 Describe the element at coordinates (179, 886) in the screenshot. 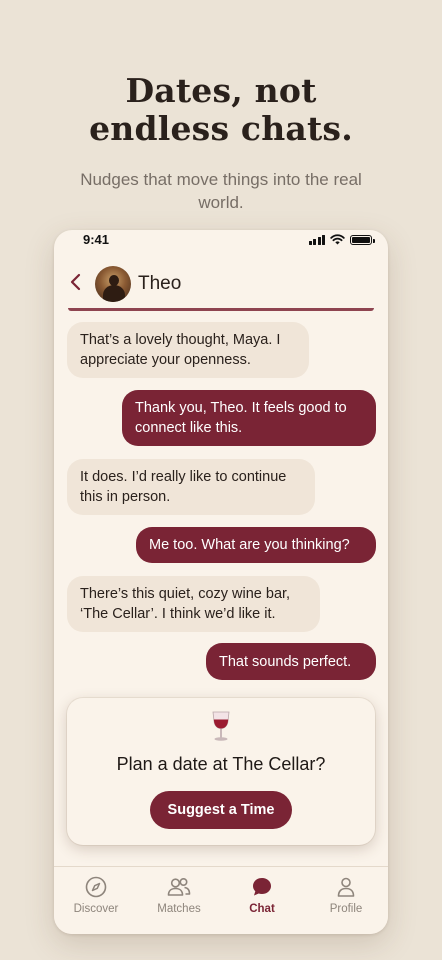

I see `people-icon` at that location.